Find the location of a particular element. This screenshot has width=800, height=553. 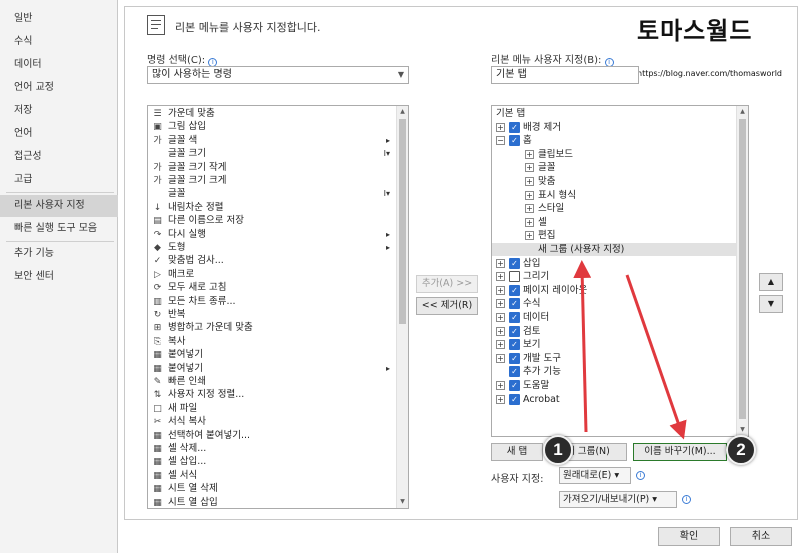

move-up-button: ▲ is located at coordinates (771, 282).